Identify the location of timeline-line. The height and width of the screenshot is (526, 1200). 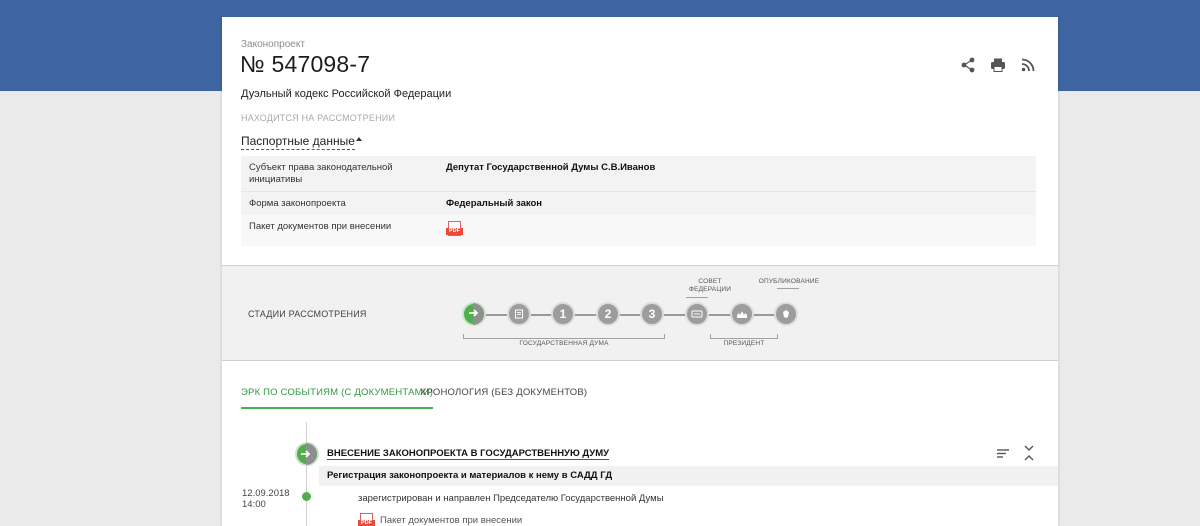
(306, 474).